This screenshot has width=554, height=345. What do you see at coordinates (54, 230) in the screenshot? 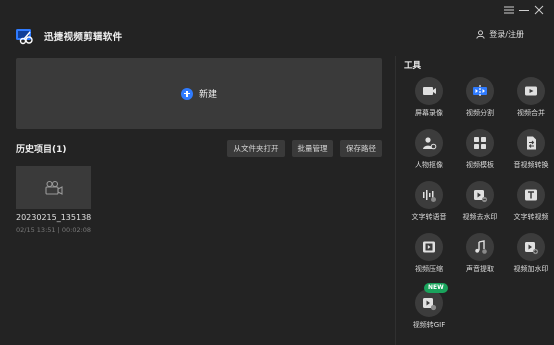
I see `project-meta: 02/15 13:51 | 00:02:08` at bounding box center [54, 230].